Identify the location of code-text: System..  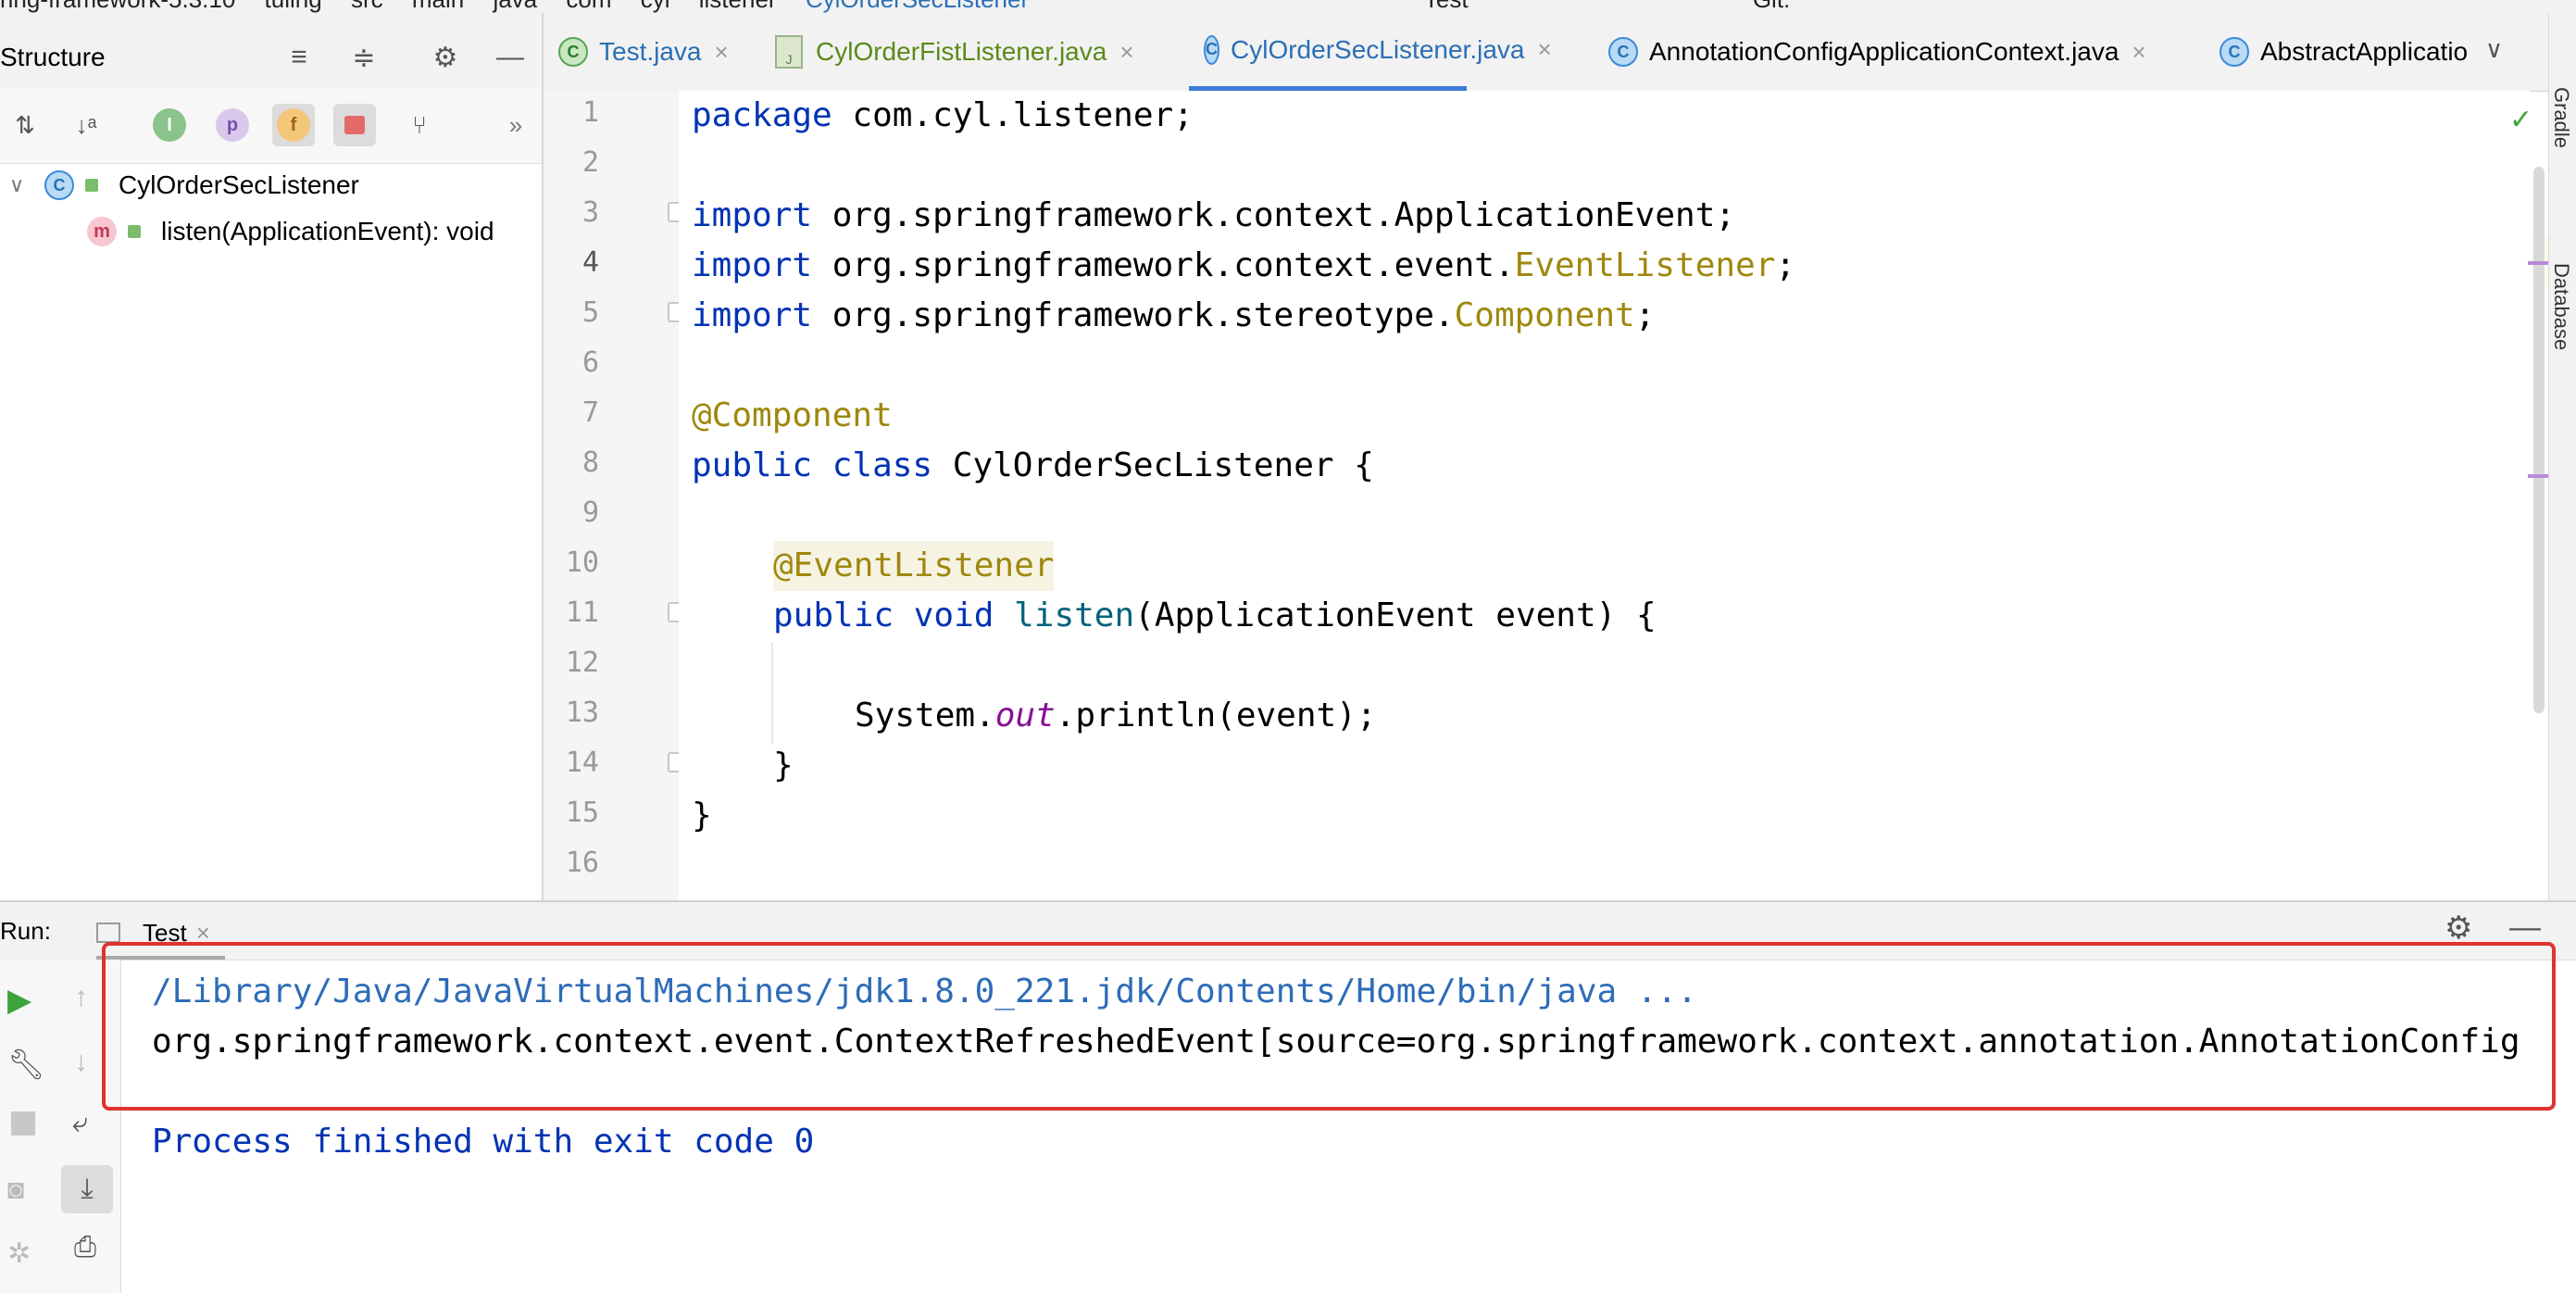
(925, 715).